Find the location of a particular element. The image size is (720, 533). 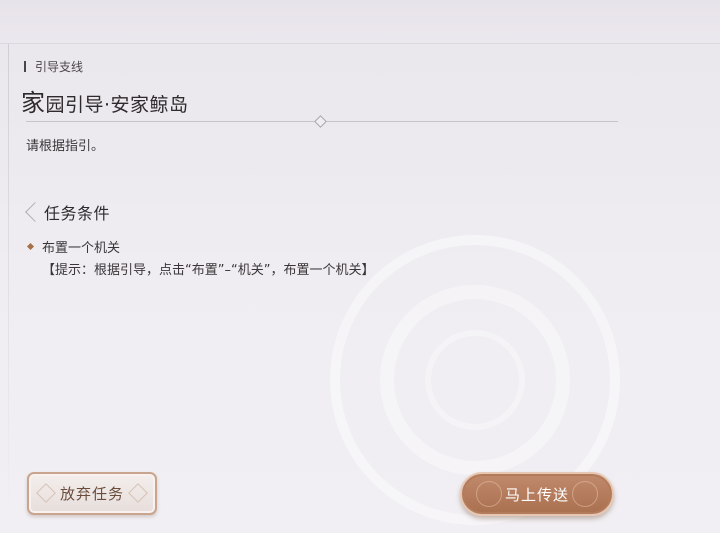

abandon-quest-button: 放弃任务 is located at coordinates (92, 493).